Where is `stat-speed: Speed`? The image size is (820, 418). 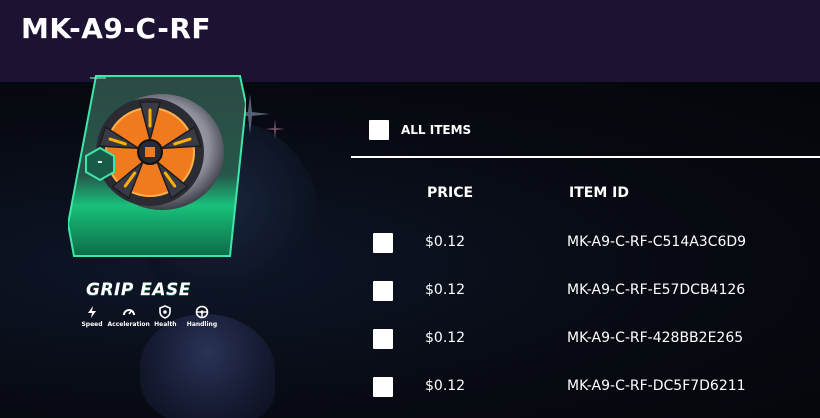
stat-speed: Speed is located at coordinates (92, 318).